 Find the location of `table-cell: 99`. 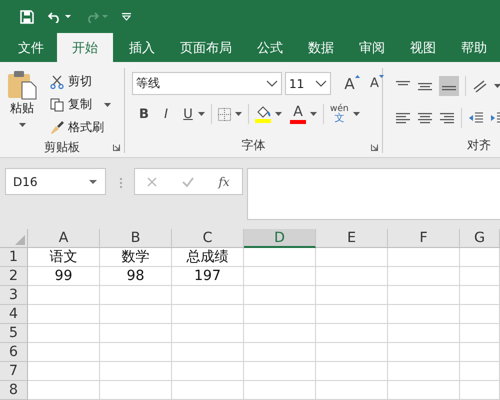

table-cell: 99 is located at coordinates (64, 276).